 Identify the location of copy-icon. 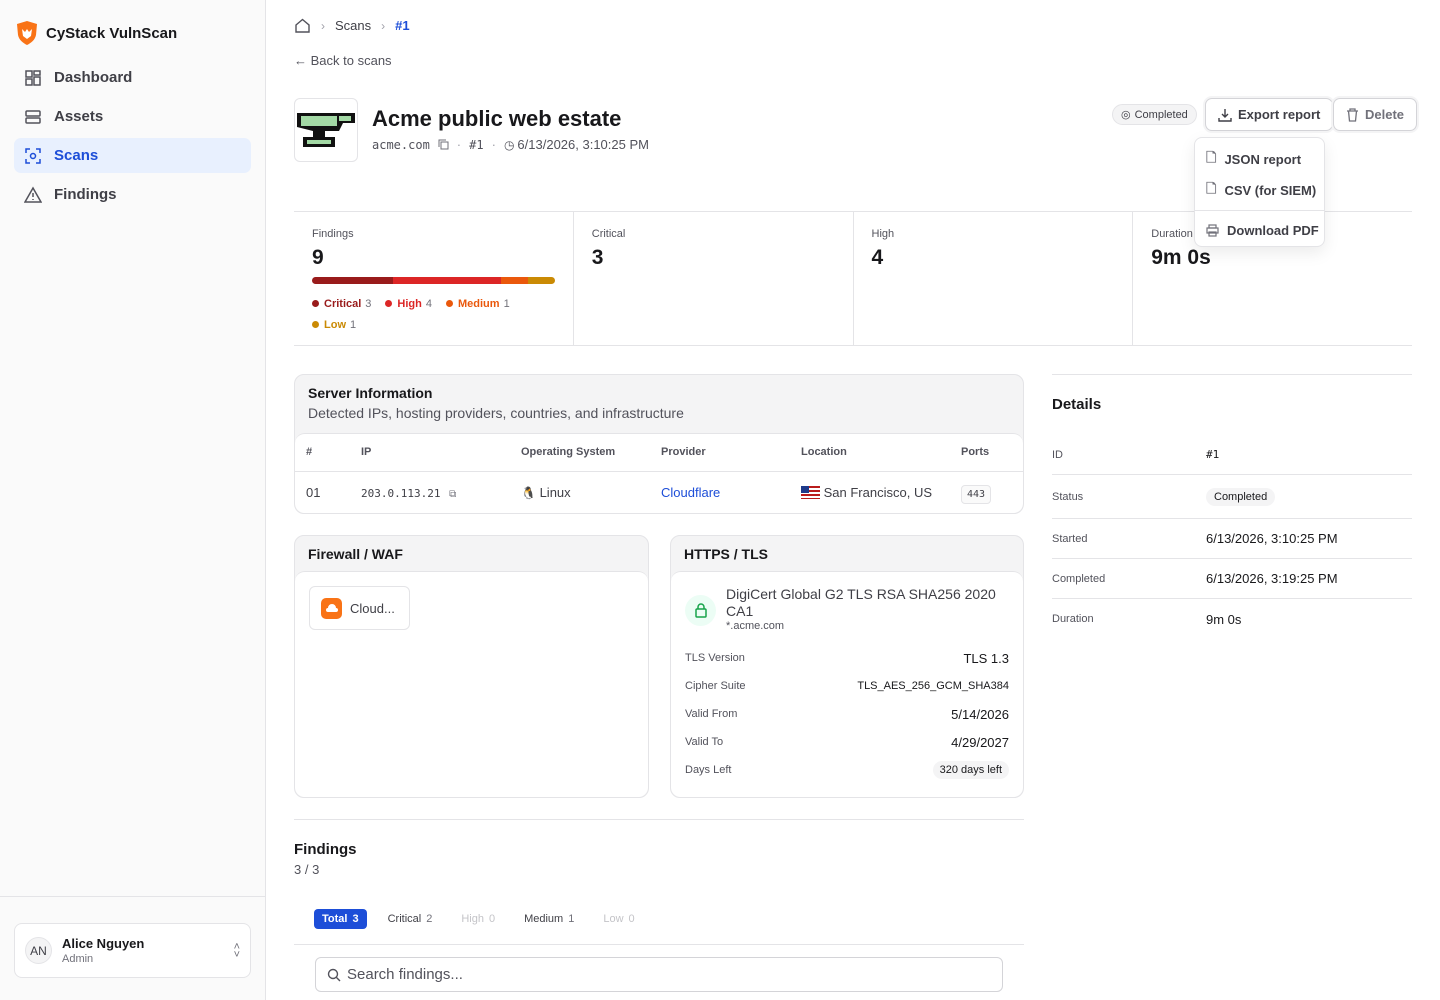
(443, 144).